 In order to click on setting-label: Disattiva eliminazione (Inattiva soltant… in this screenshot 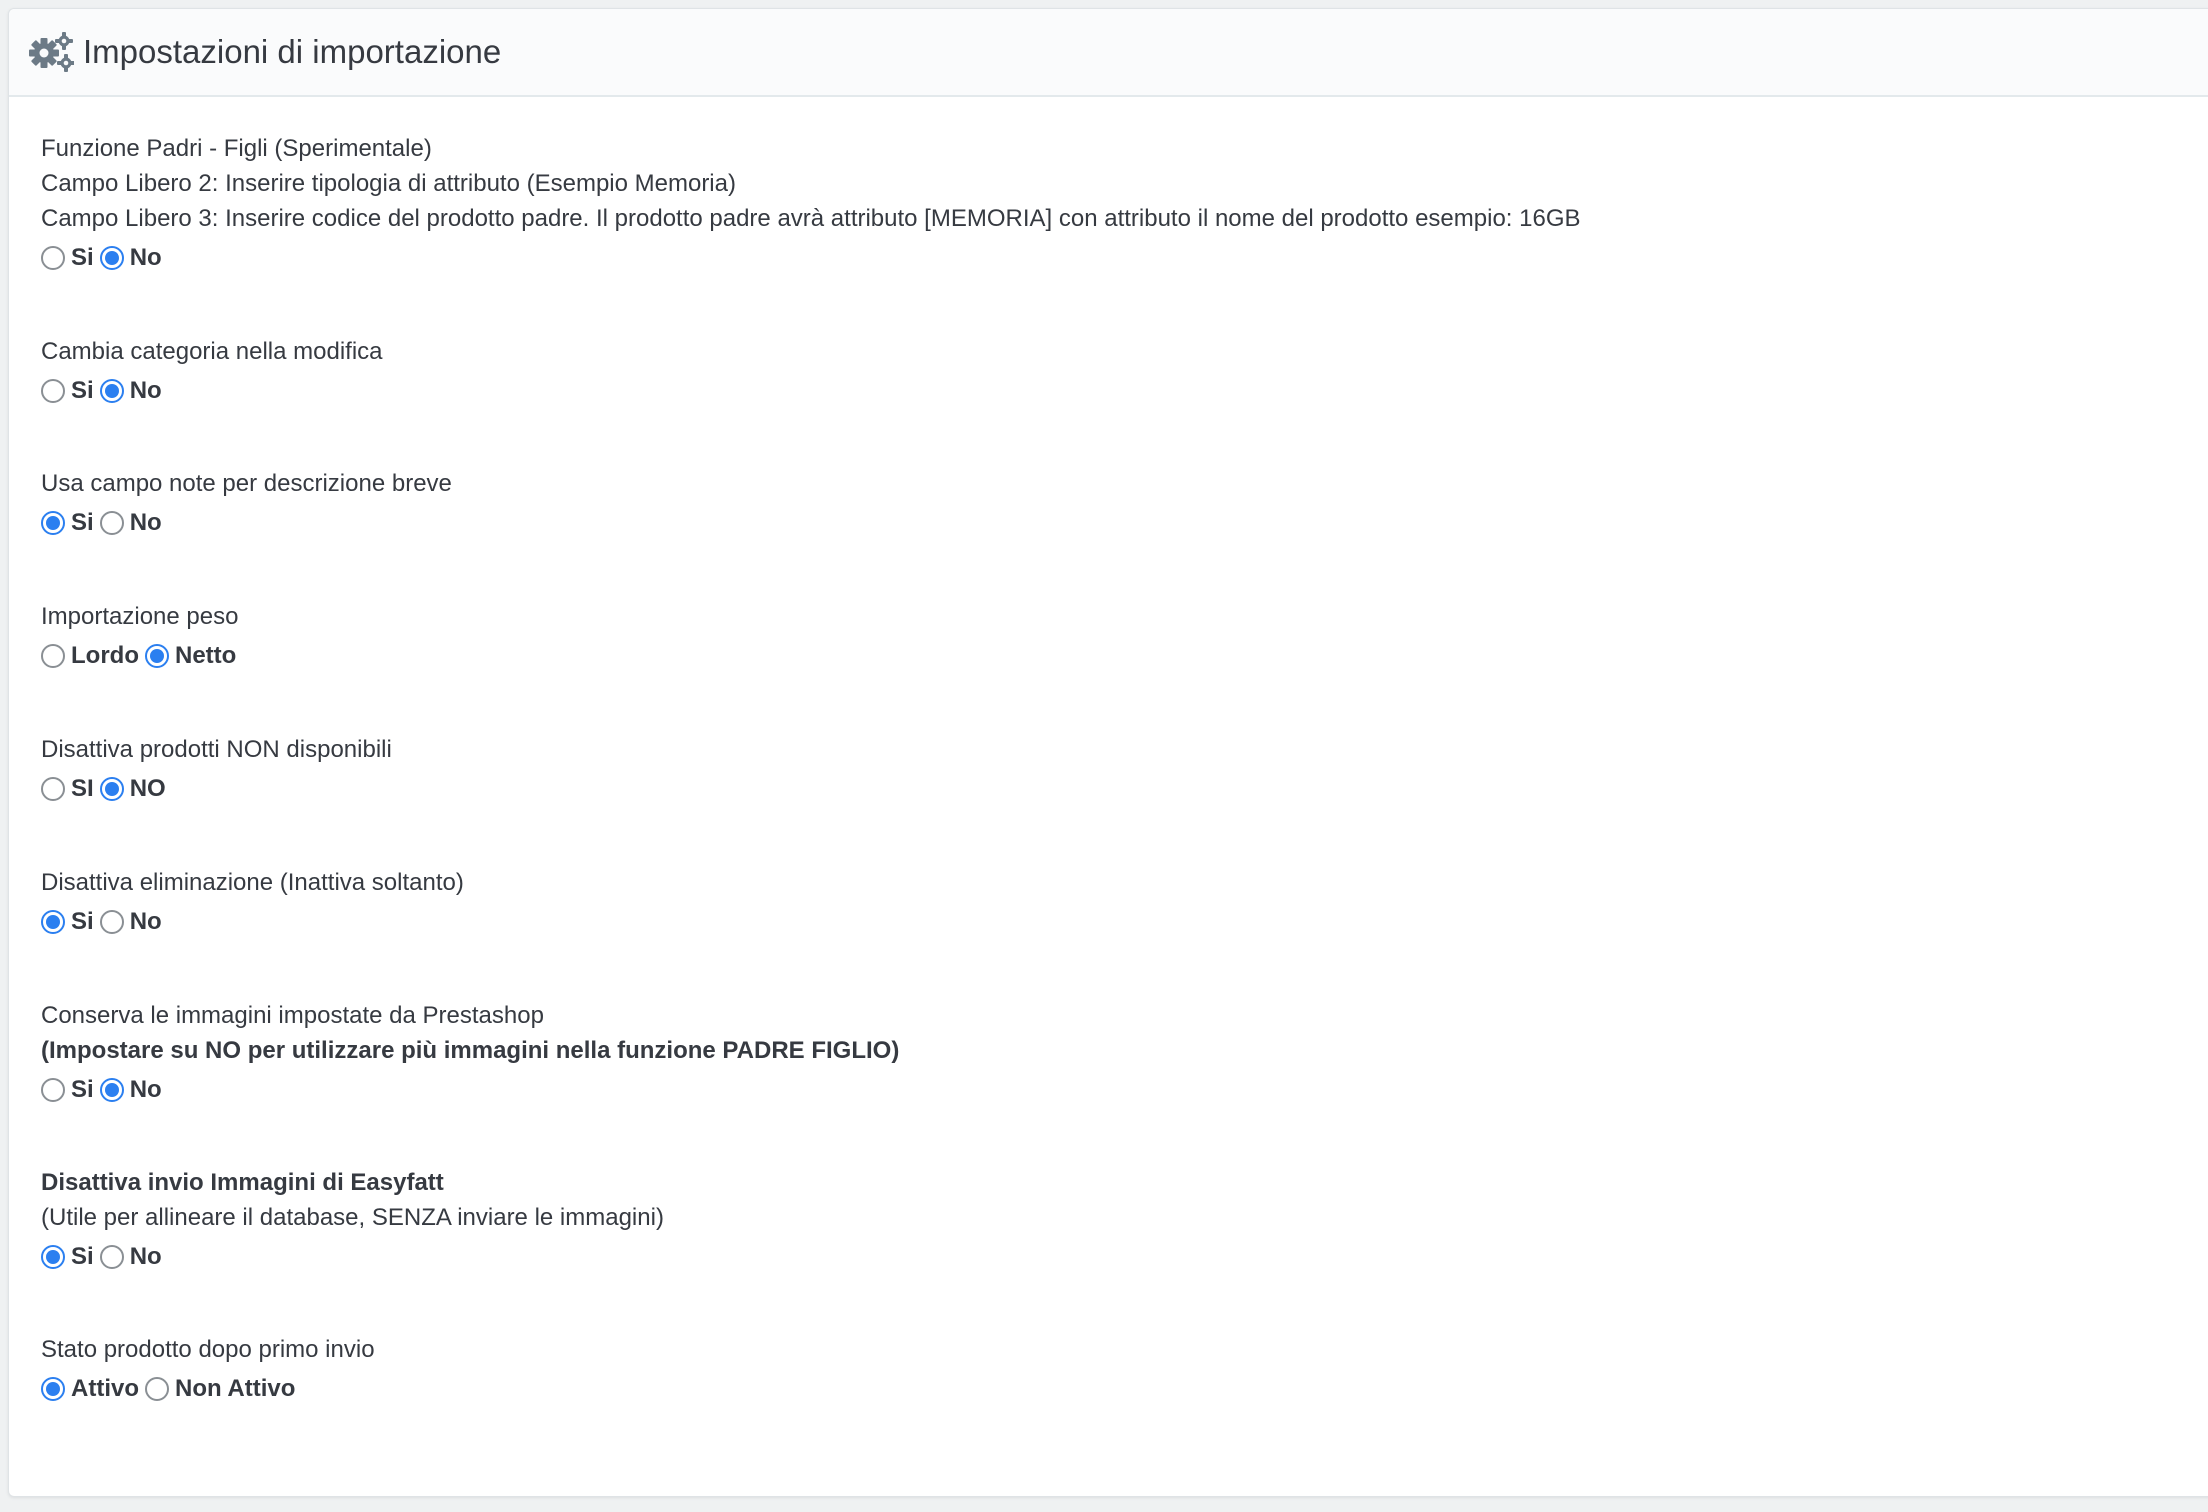, I will do `click(252, 882)`.